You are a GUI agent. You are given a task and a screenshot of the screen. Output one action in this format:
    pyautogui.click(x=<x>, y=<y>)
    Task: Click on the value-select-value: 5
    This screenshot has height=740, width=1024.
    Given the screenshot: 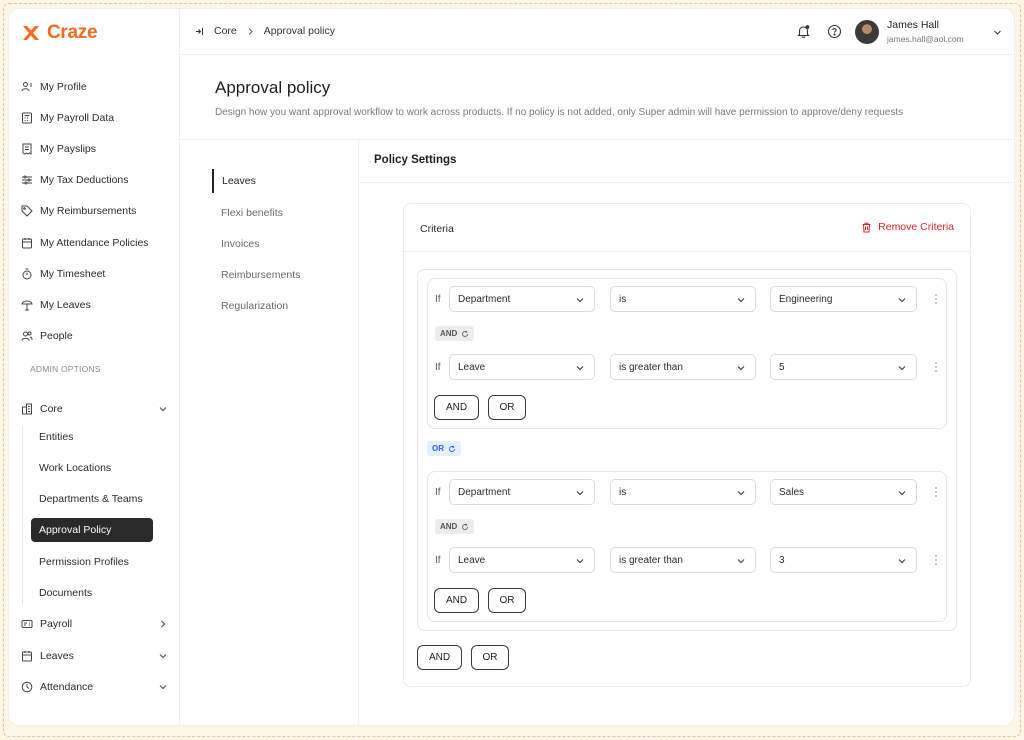 What is the action you would take?
    pyautogui.click(x=782, y=367)
    